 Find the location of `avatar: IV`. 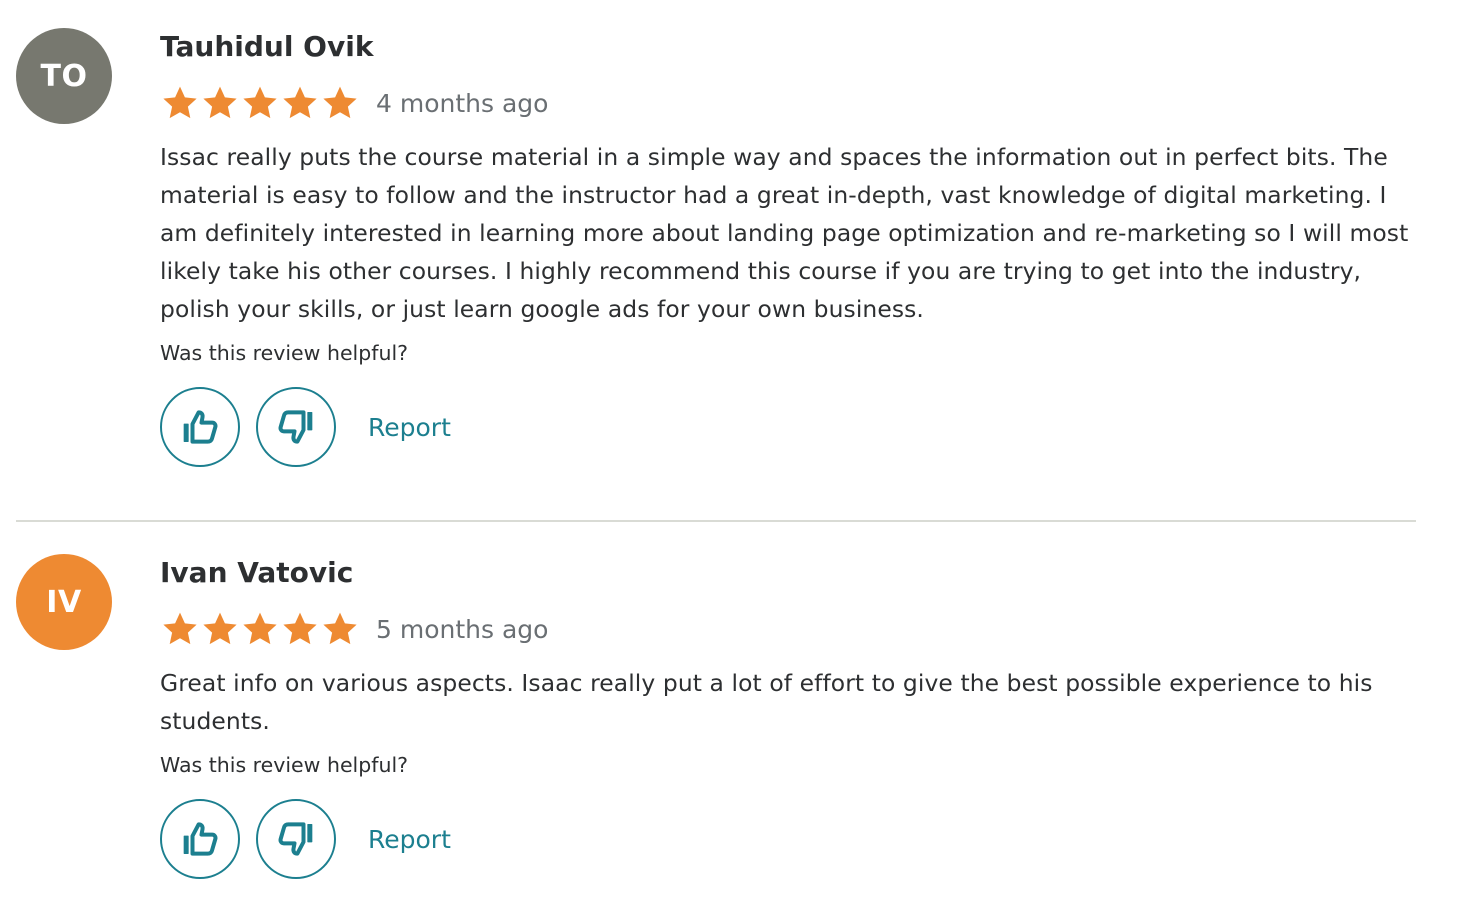

avatar: IV is located at coordinates (64, 602).